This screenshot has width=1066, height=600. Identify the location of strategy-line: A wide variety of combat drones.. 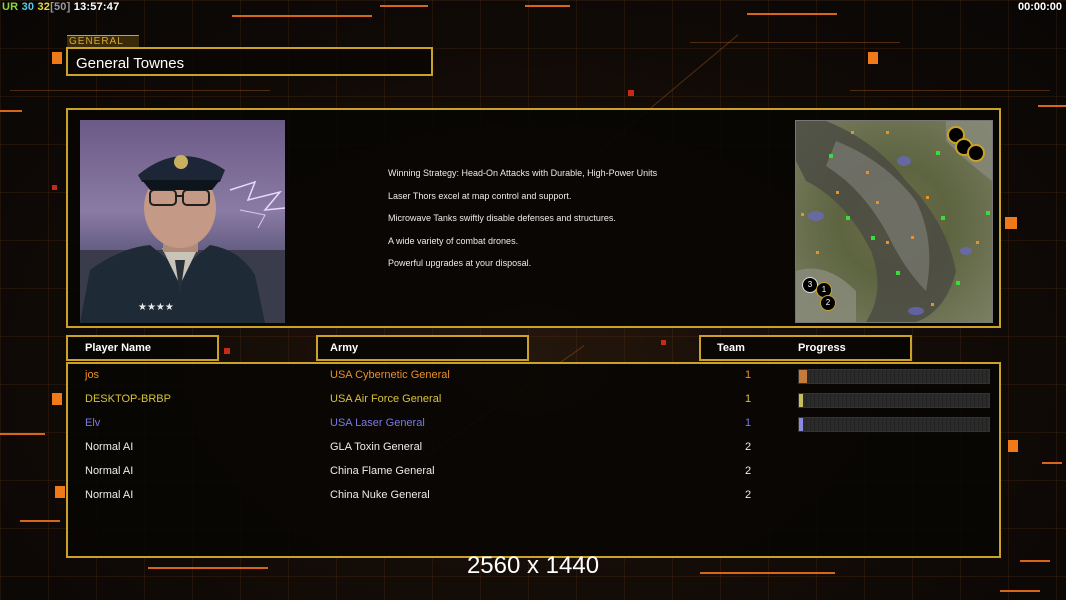
(453, 240).